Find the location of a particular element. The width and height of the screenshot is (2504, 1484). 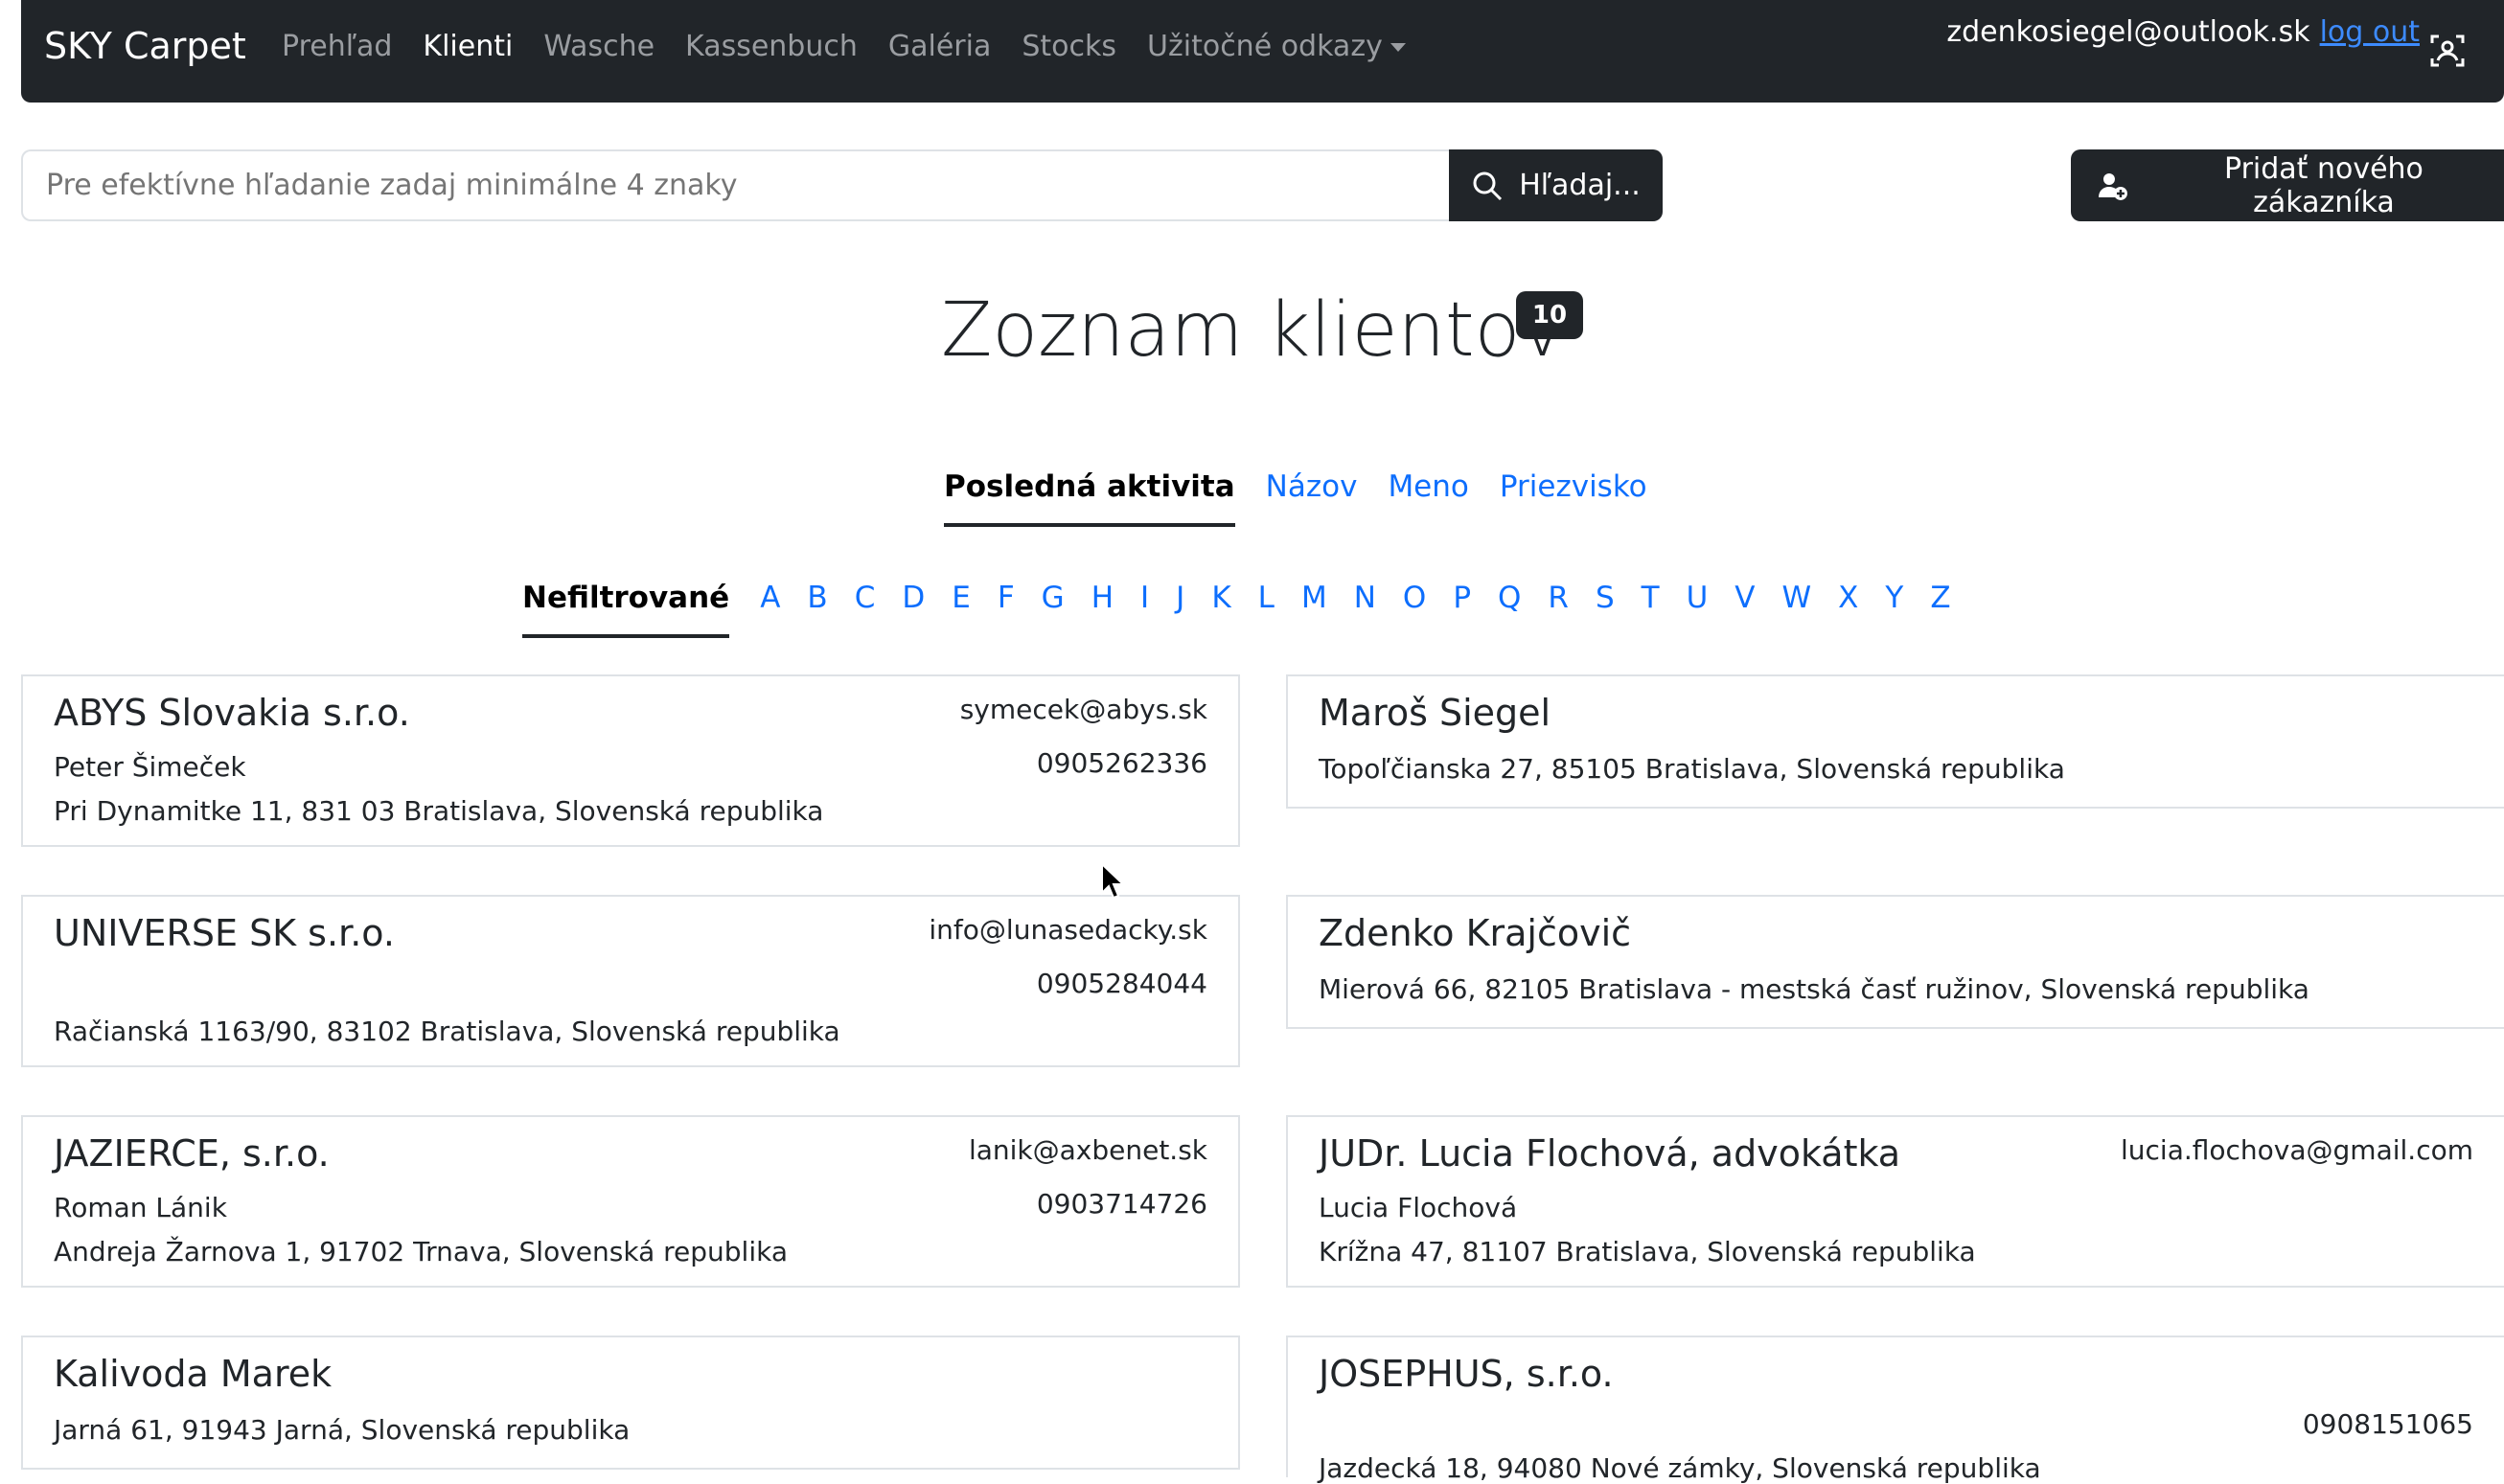

filter-letter-n: N is located at coordinates (1365, 609).